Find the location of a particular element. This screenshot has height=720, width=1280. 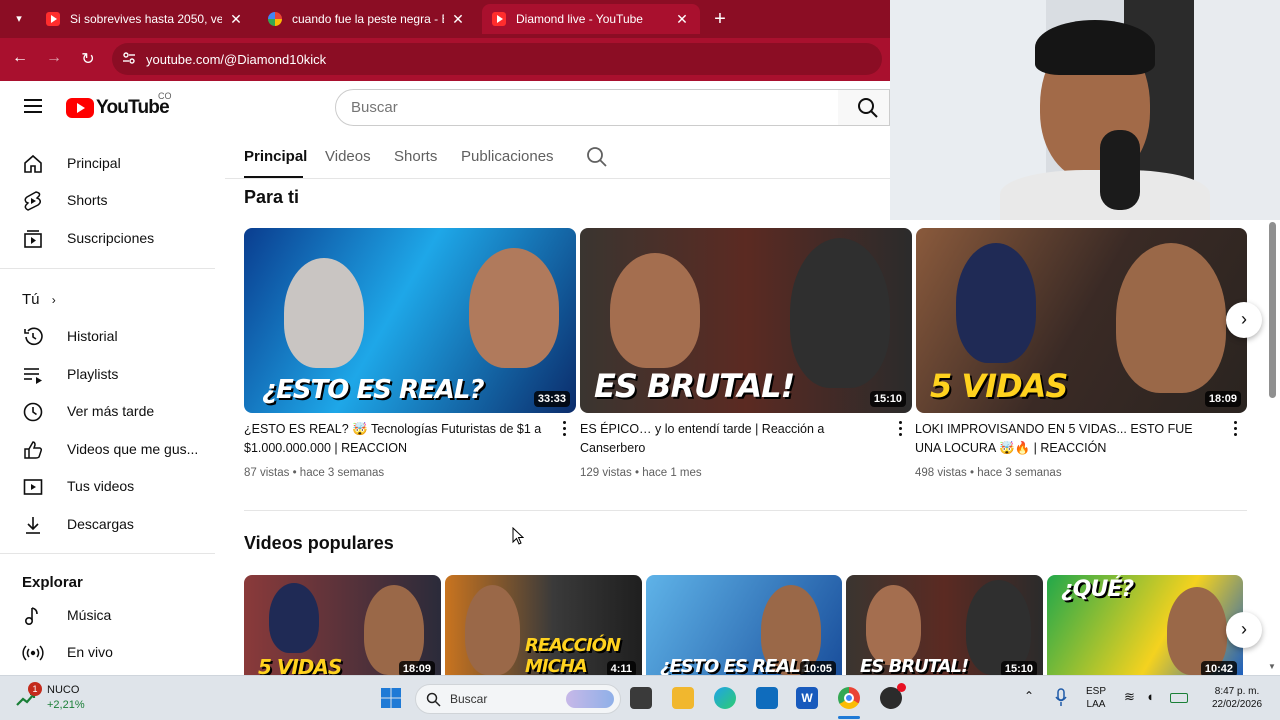

youtube-icon is located at coordinates (53, 19).